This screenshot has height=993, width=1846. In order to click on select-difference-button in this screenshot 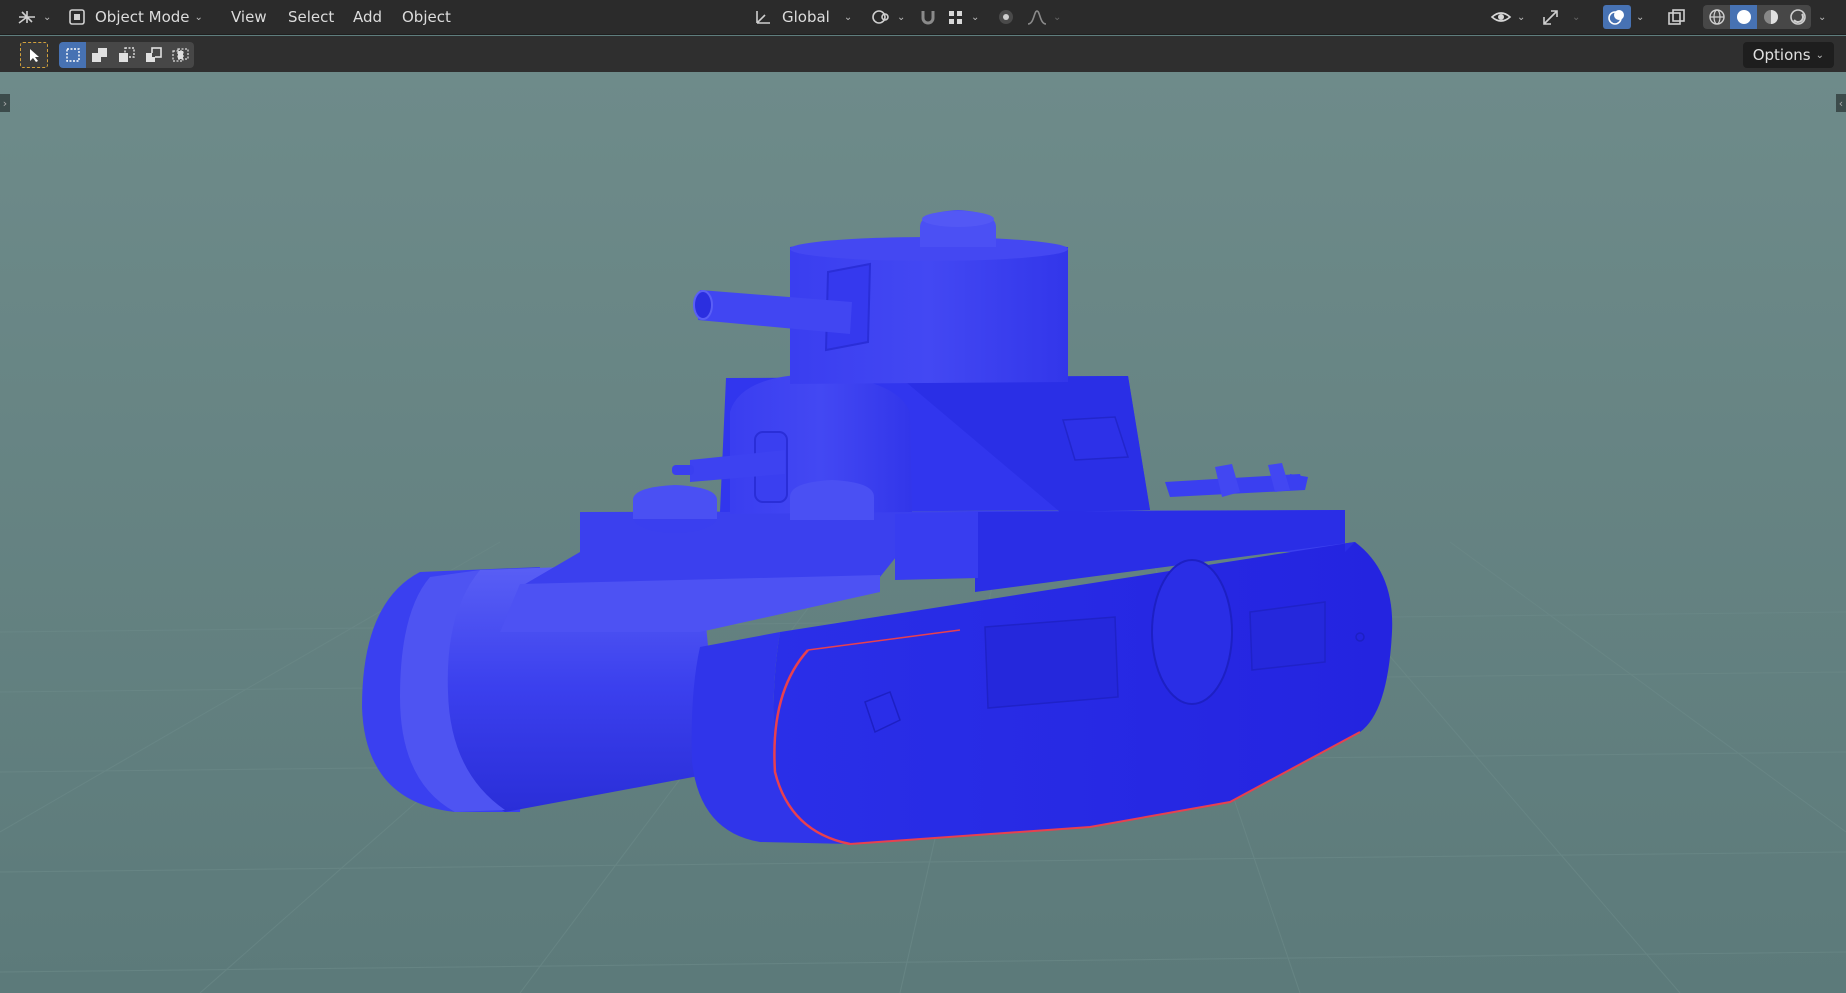, I will do `click(153, 55)`.